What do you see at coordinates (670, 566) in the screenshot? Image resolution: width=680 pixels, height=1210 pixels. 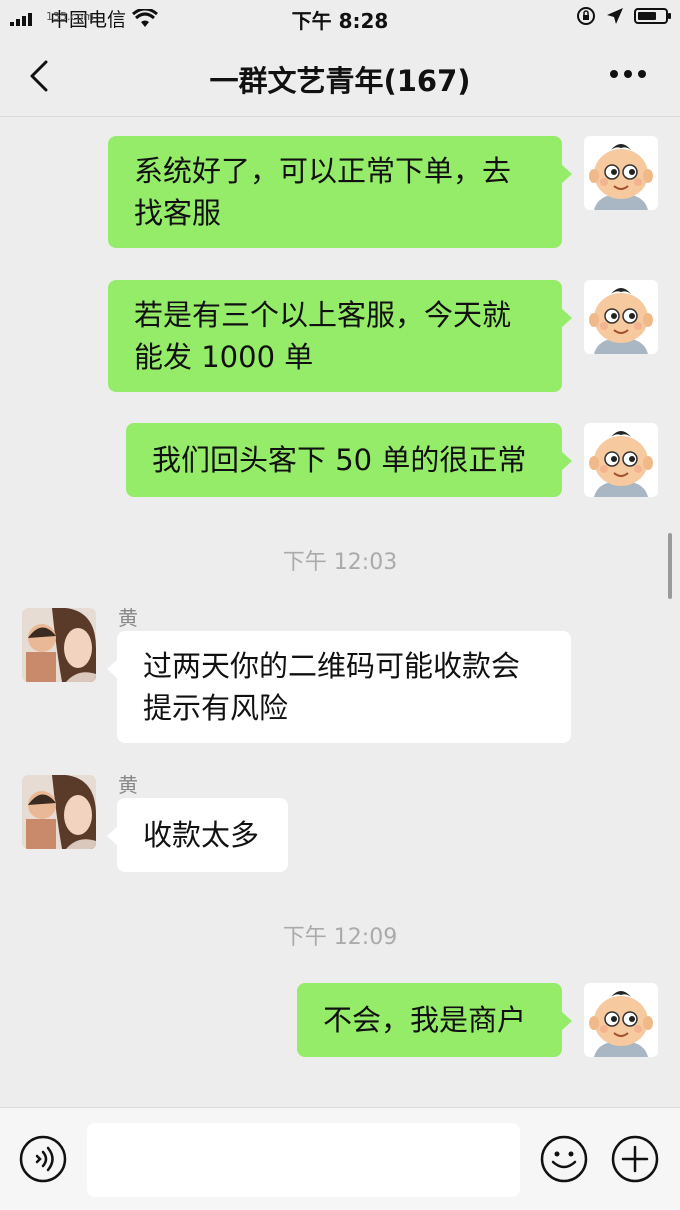 I see `scrollbar` at bounding box center [670, 566].